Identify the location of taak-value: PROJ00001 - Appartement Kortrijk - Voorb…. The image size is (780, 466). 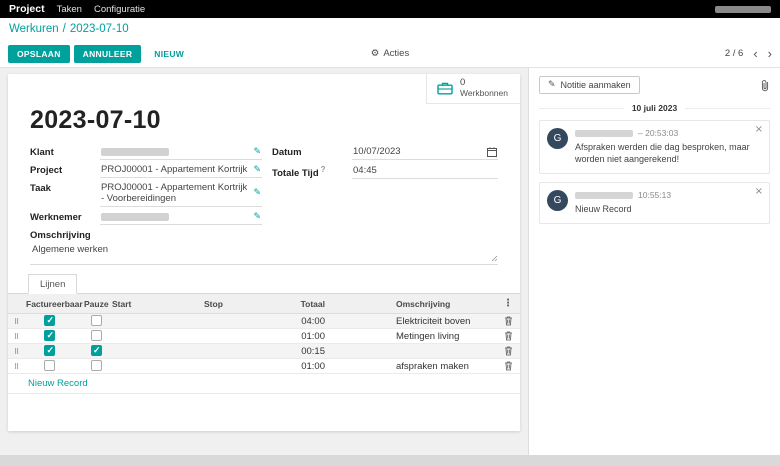
(175, 193).